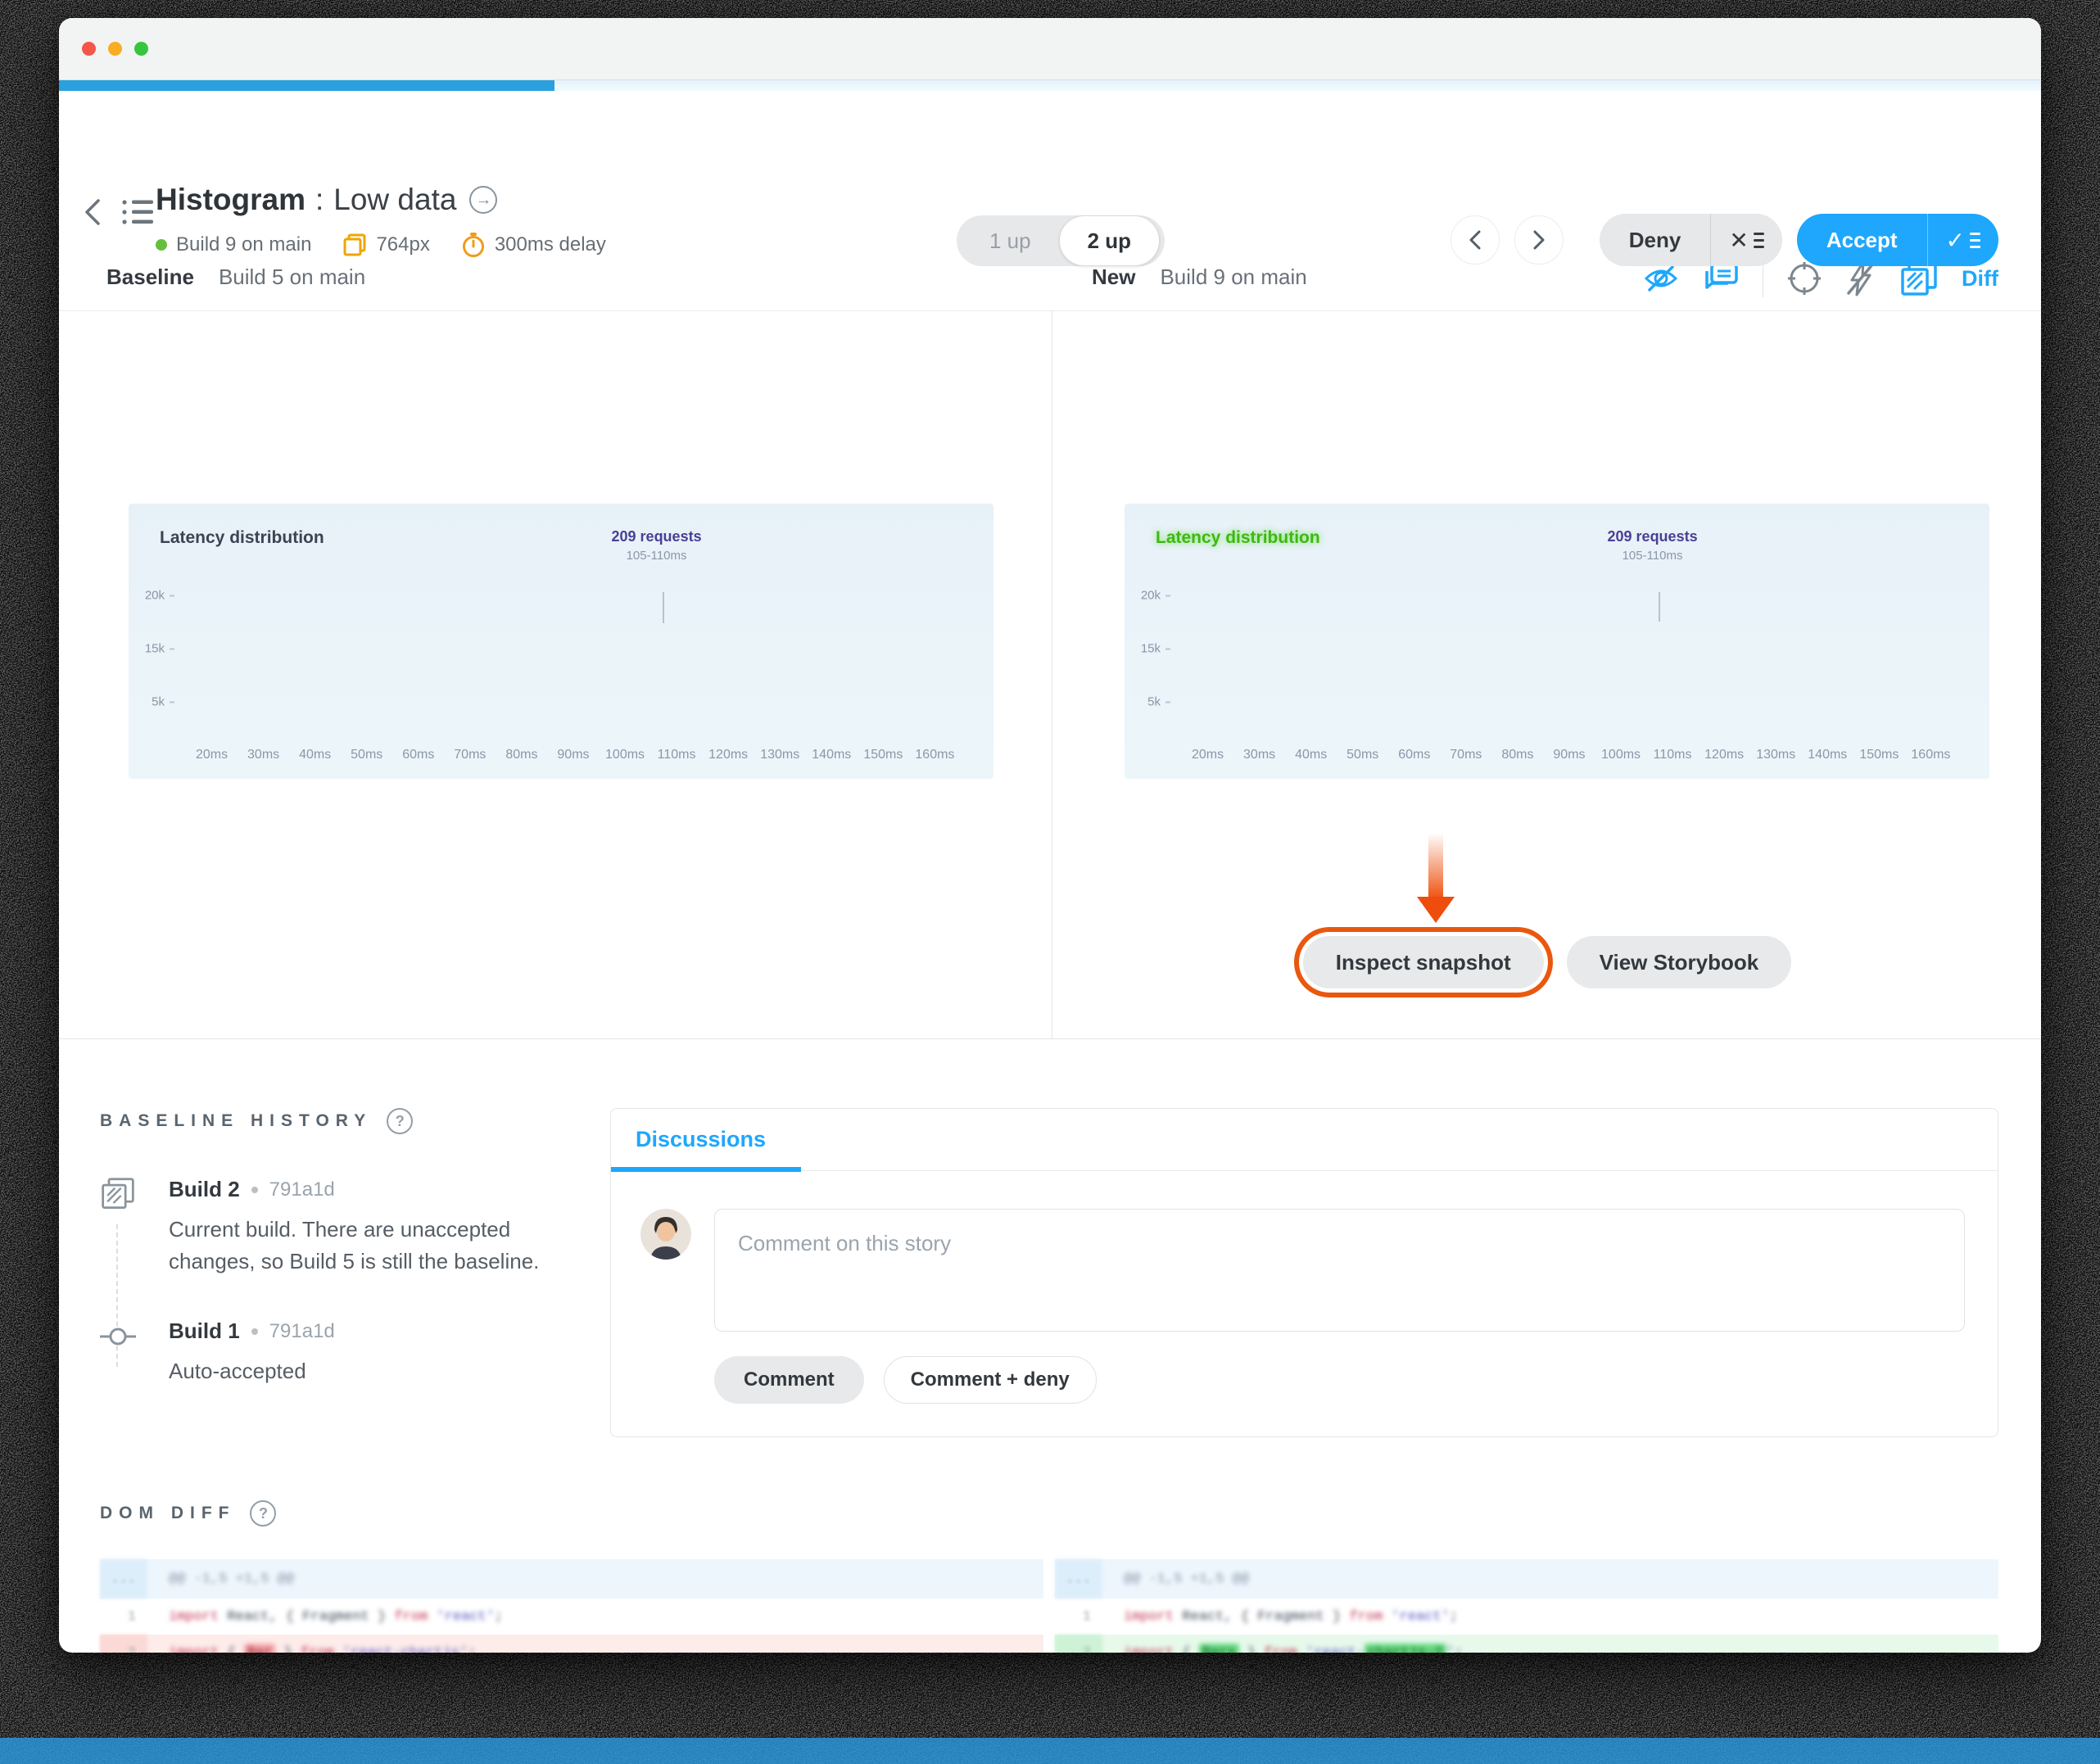  What do you see at coordinates (237, 1371) in the screenshot?
I see `history-description: Auto-accepted` at bounding box center [237, 1371].